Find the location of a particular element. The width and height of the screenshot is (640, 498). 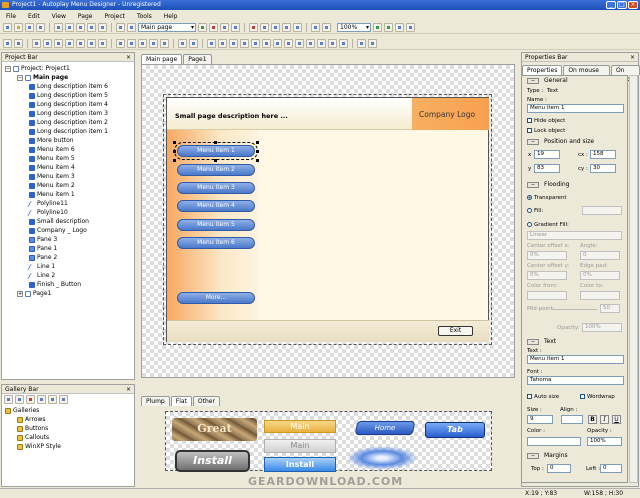

close-button: × is located at coordinates (633, 5).